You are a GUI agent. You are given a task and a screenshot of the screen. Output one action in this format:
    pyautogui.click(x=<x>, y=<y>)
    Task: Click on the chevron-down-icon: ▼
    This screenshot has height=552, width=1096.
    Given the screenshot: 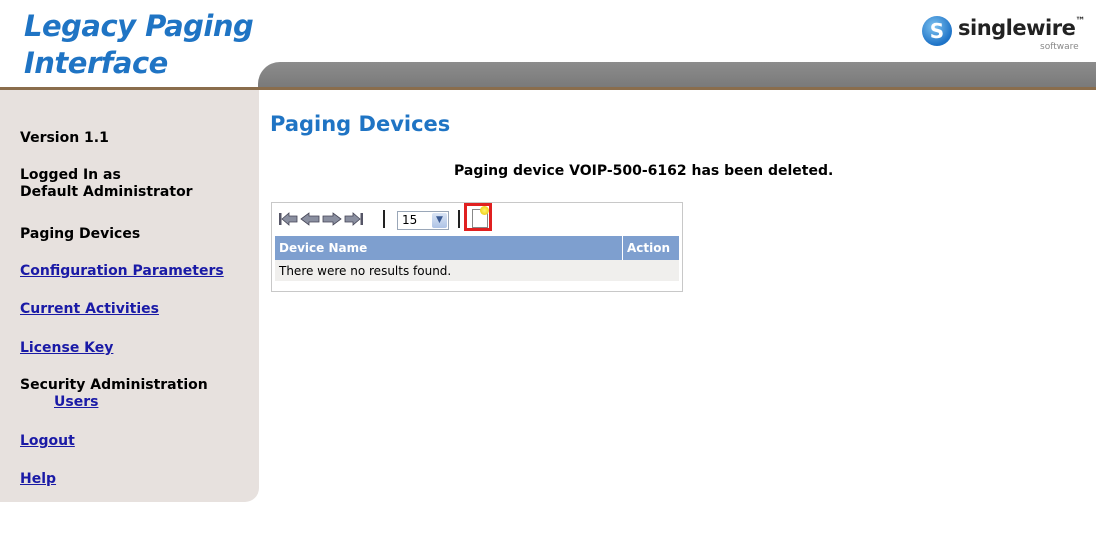 What is the action you would take?
    pyautogui.click(x=439, y=220)
    